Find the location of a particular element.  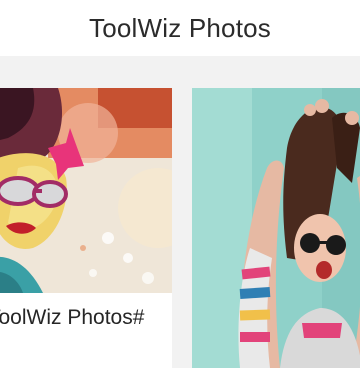

page-title: ToolWiz Photos is located at coordinates (180, 27).